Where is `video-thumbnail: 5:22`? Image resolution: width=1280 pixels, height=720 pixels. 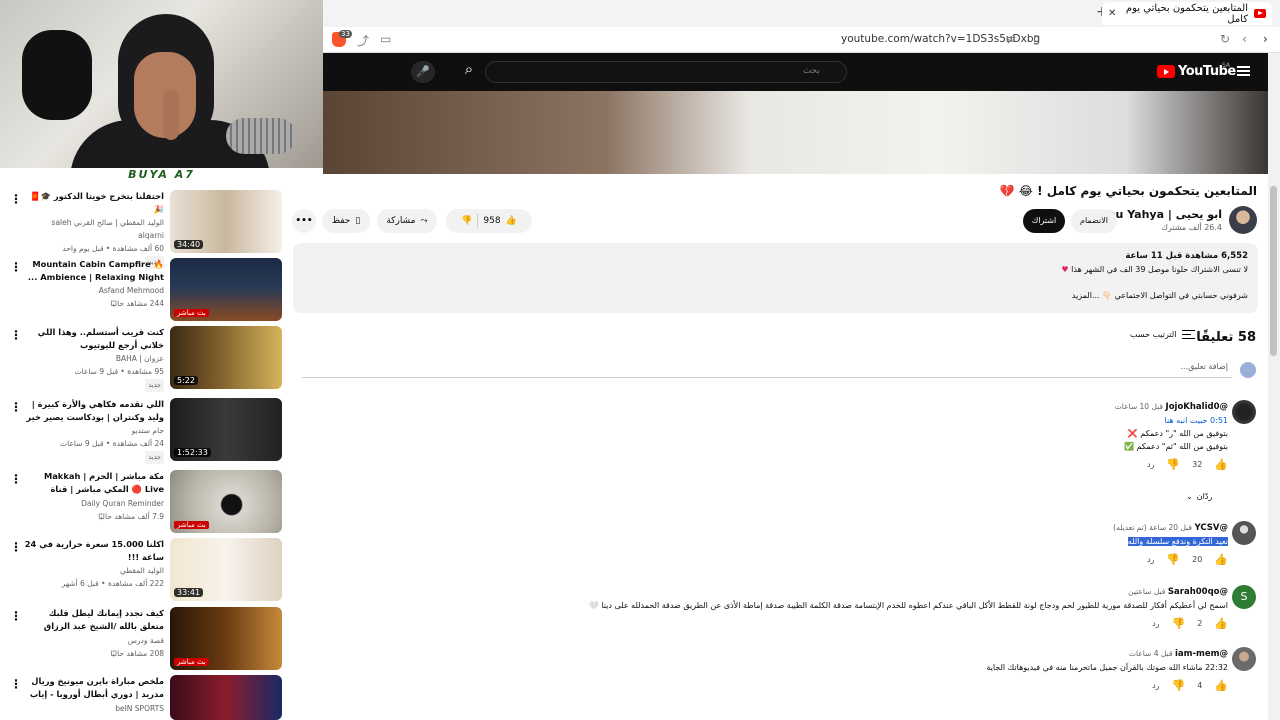 video-thumbnail: 5:22 is located at coordinates (226, 357).